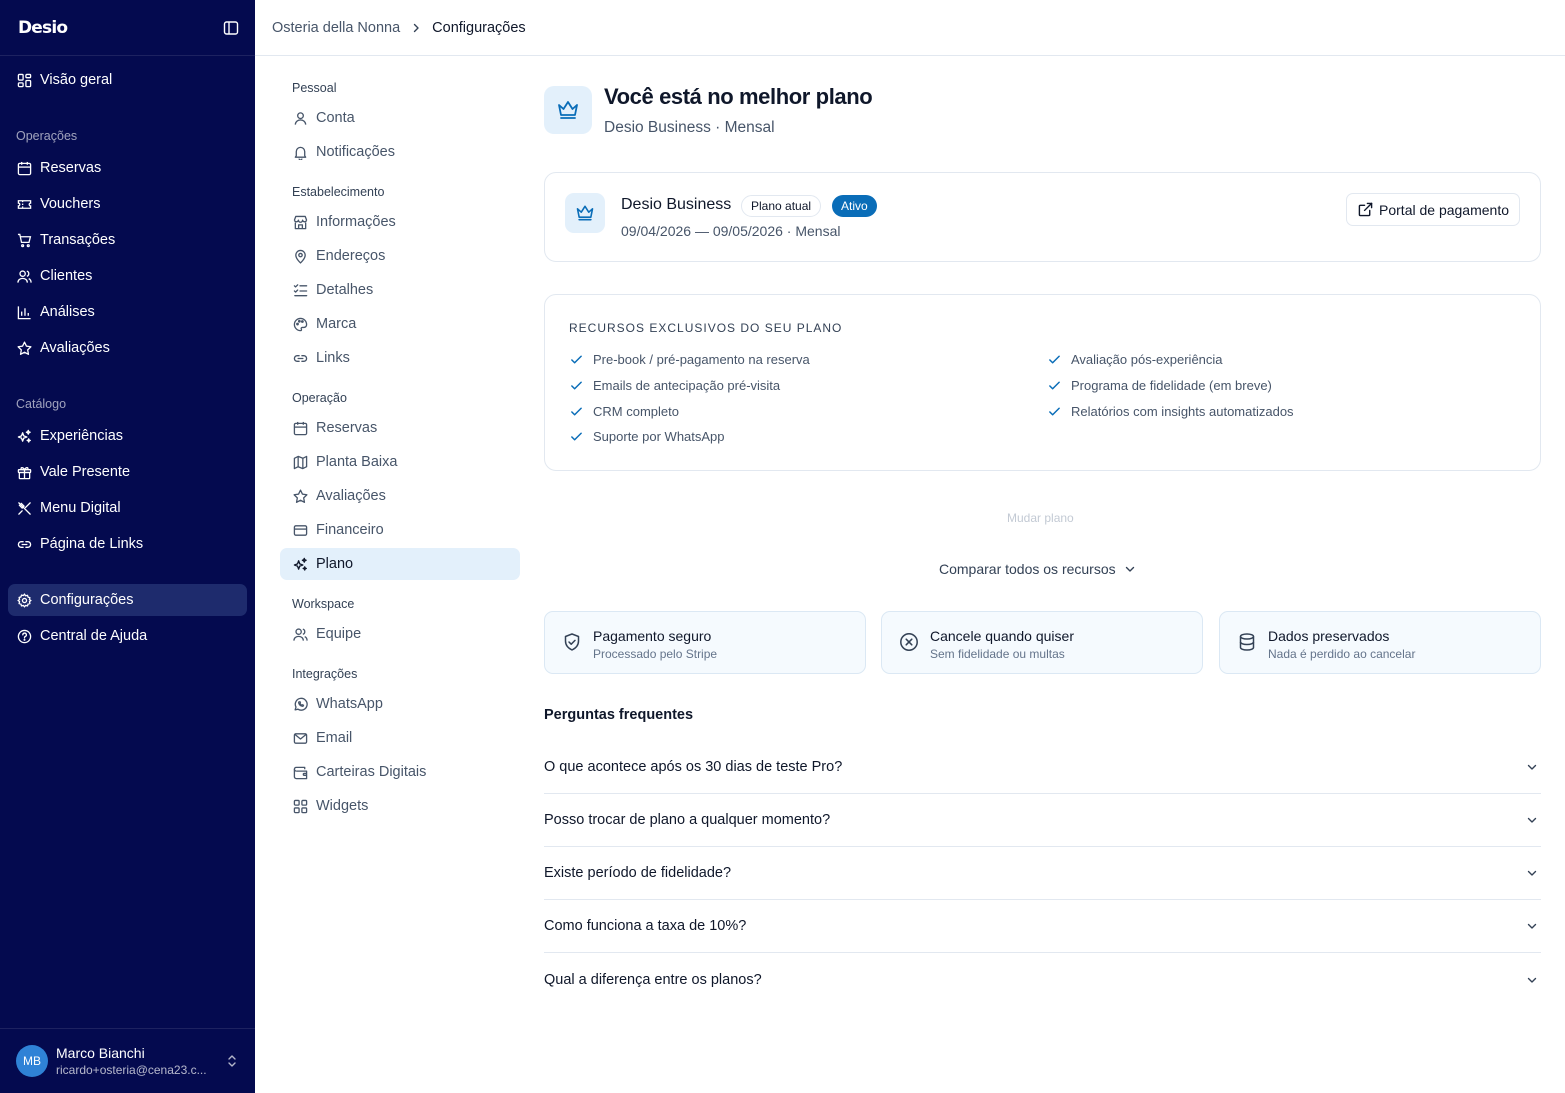 This screenshot has width=1565, height=1093. What do you see at coordinates (1042, 979) in the screenshot?
I see `faq-item: Qual a diferença entre os planos?` at bounding box center [1042, 979].